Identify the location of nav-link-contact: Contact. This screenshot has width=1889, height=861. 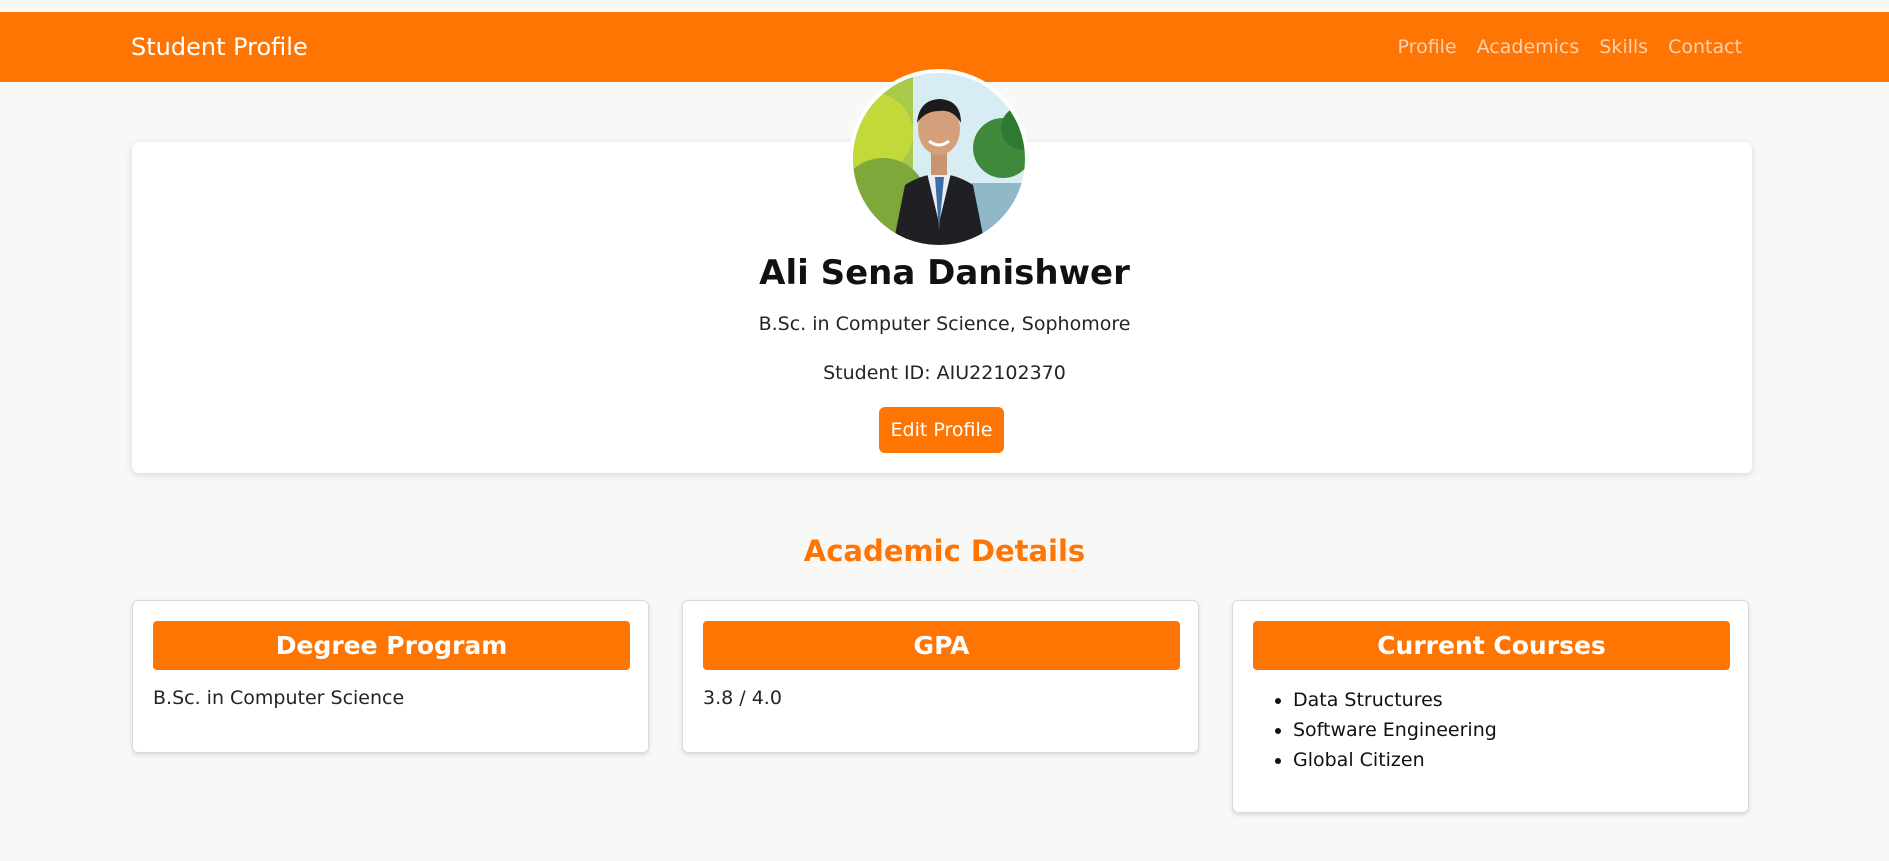
(1705, 47).